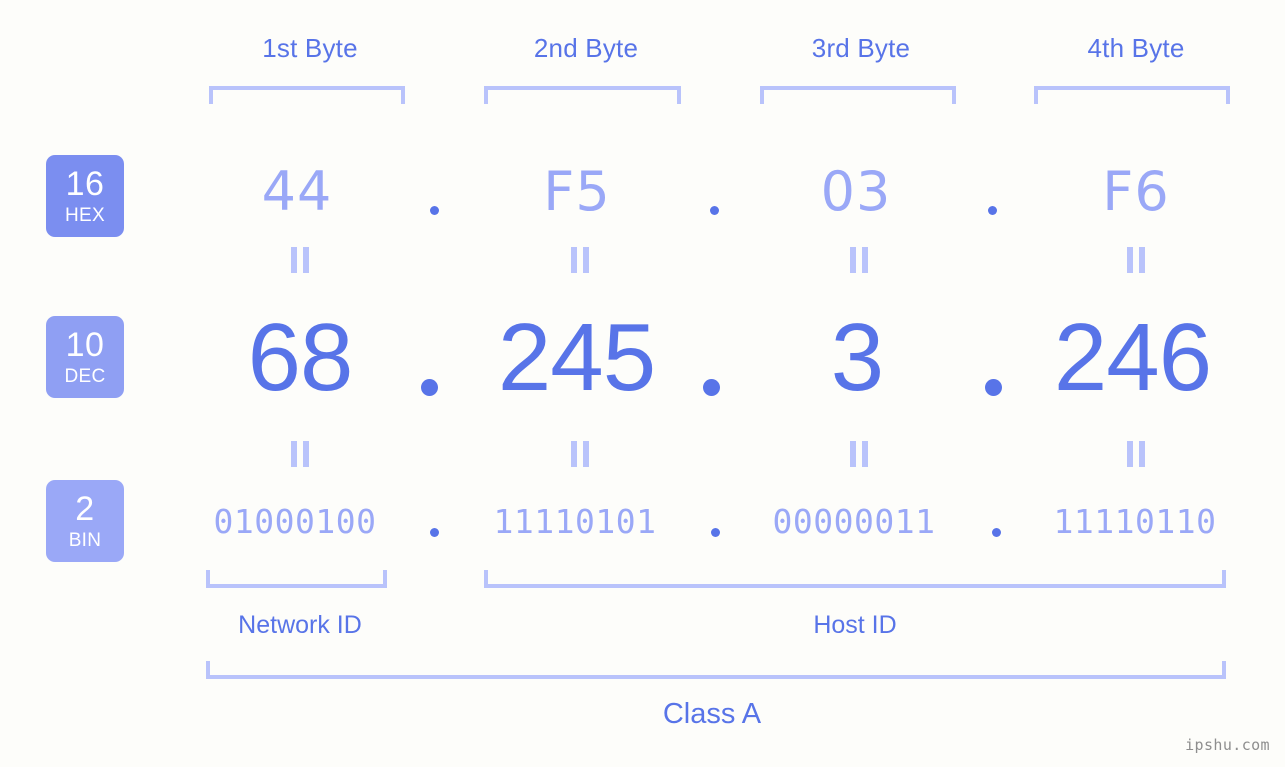 This screenshot has width=1285, height=767. What do you see at coordinates (577, 191) in the screenshot?
I see `hex-value-2: F5` at bounding box center [577, 191].